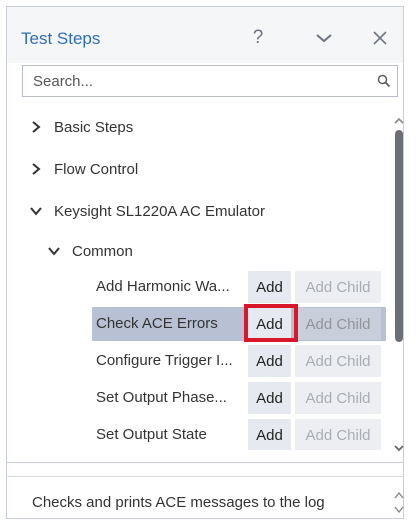  Describe the element at coordinates (205, 35) in the screenshot. I see `title-bar: Test Steps ?` at that location.